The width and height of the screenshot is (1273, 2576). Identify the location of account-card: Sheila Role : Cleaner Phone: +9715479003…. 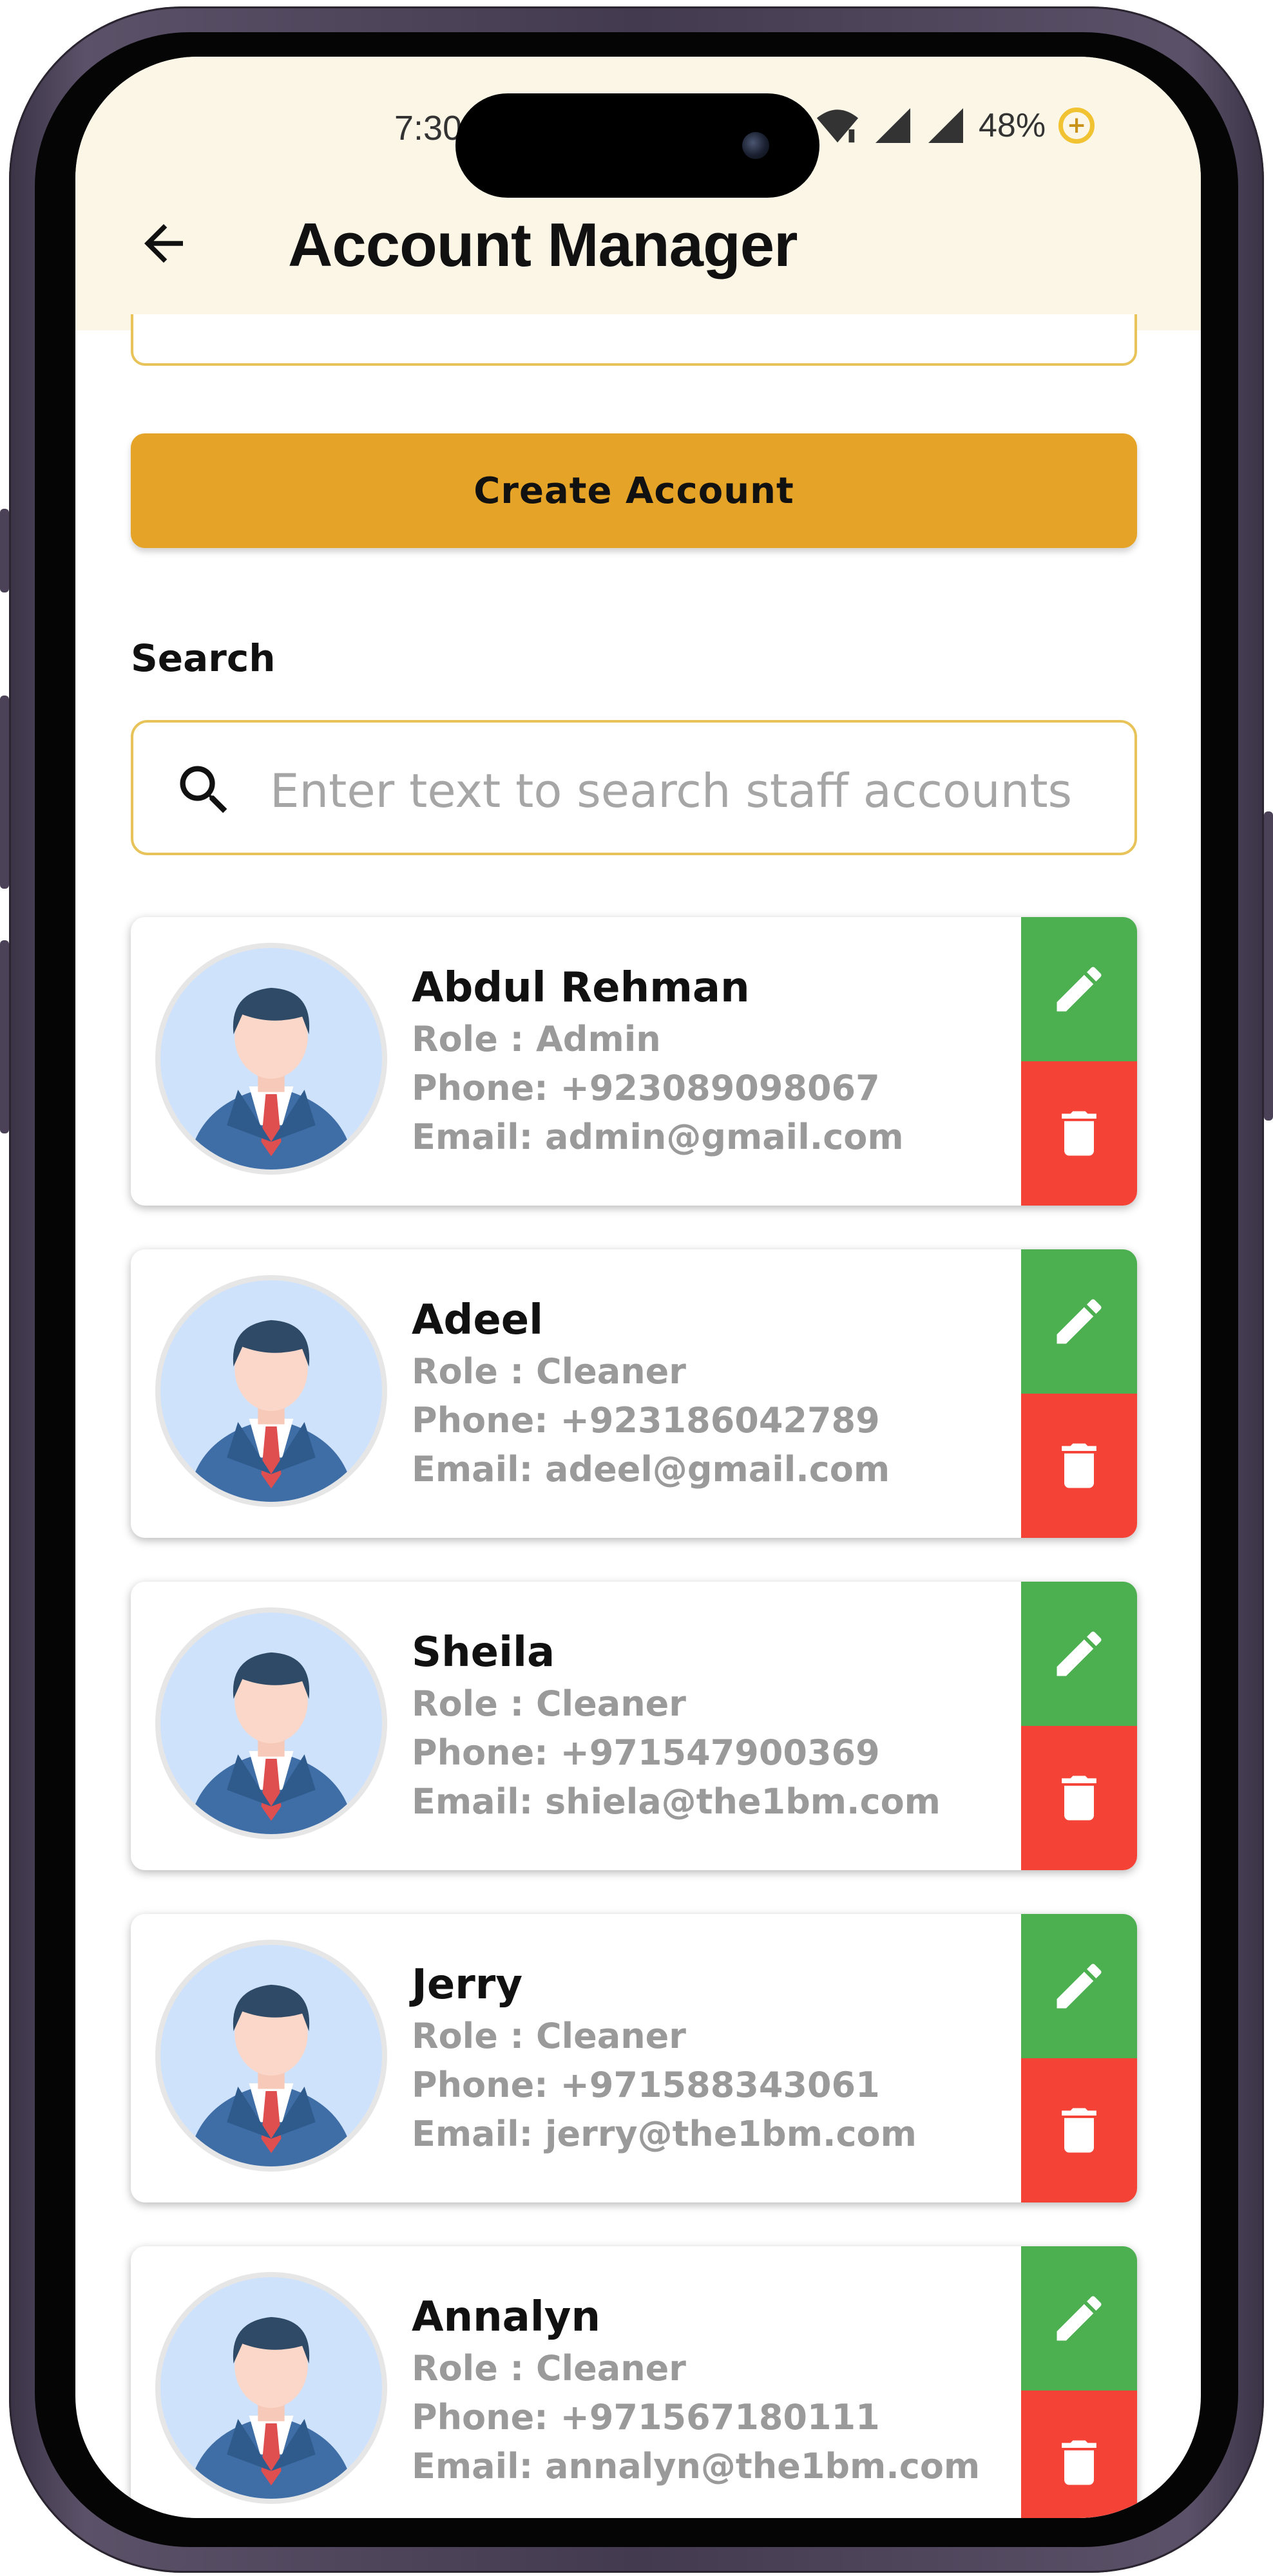
(634, 1726).